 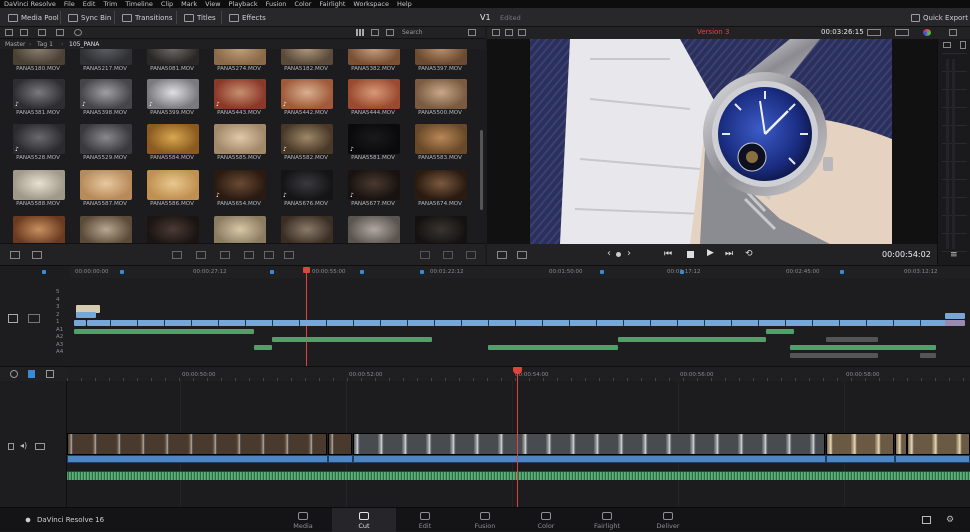 I want to click on snapping-icon, so click(x=34, y=318).